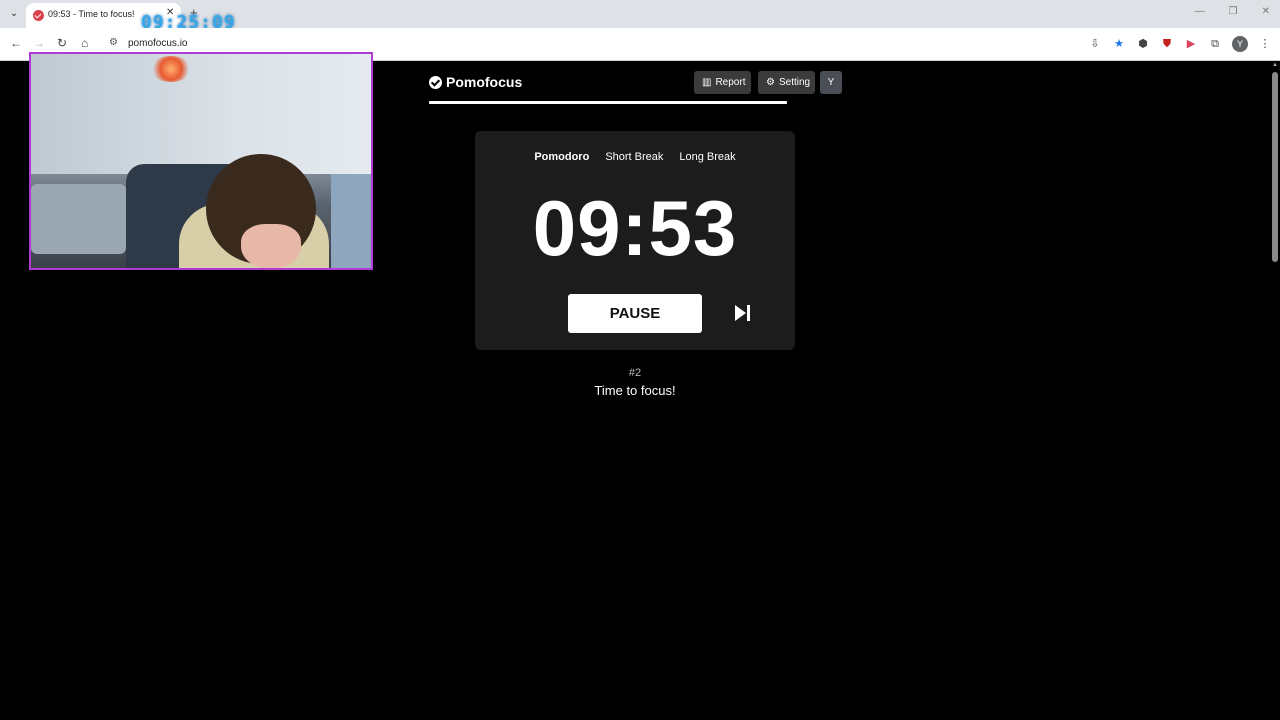  I want to click on browser-menu-icon: ⋮, so click(1265, 44).